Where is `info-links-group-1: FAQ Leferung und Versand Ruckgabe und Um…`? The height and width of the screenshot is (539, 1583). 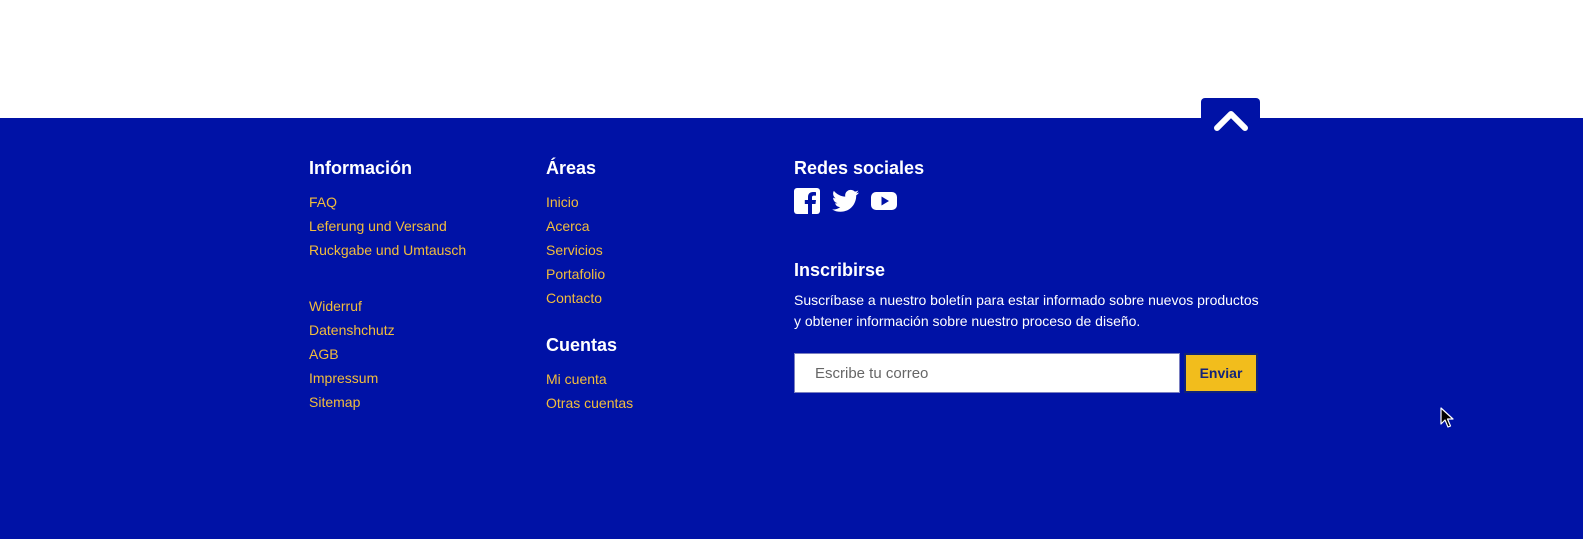 info-links-group-1: FAQ Leferung und Versand Ruckgabe und Um… is located at coordinates (387, 226).